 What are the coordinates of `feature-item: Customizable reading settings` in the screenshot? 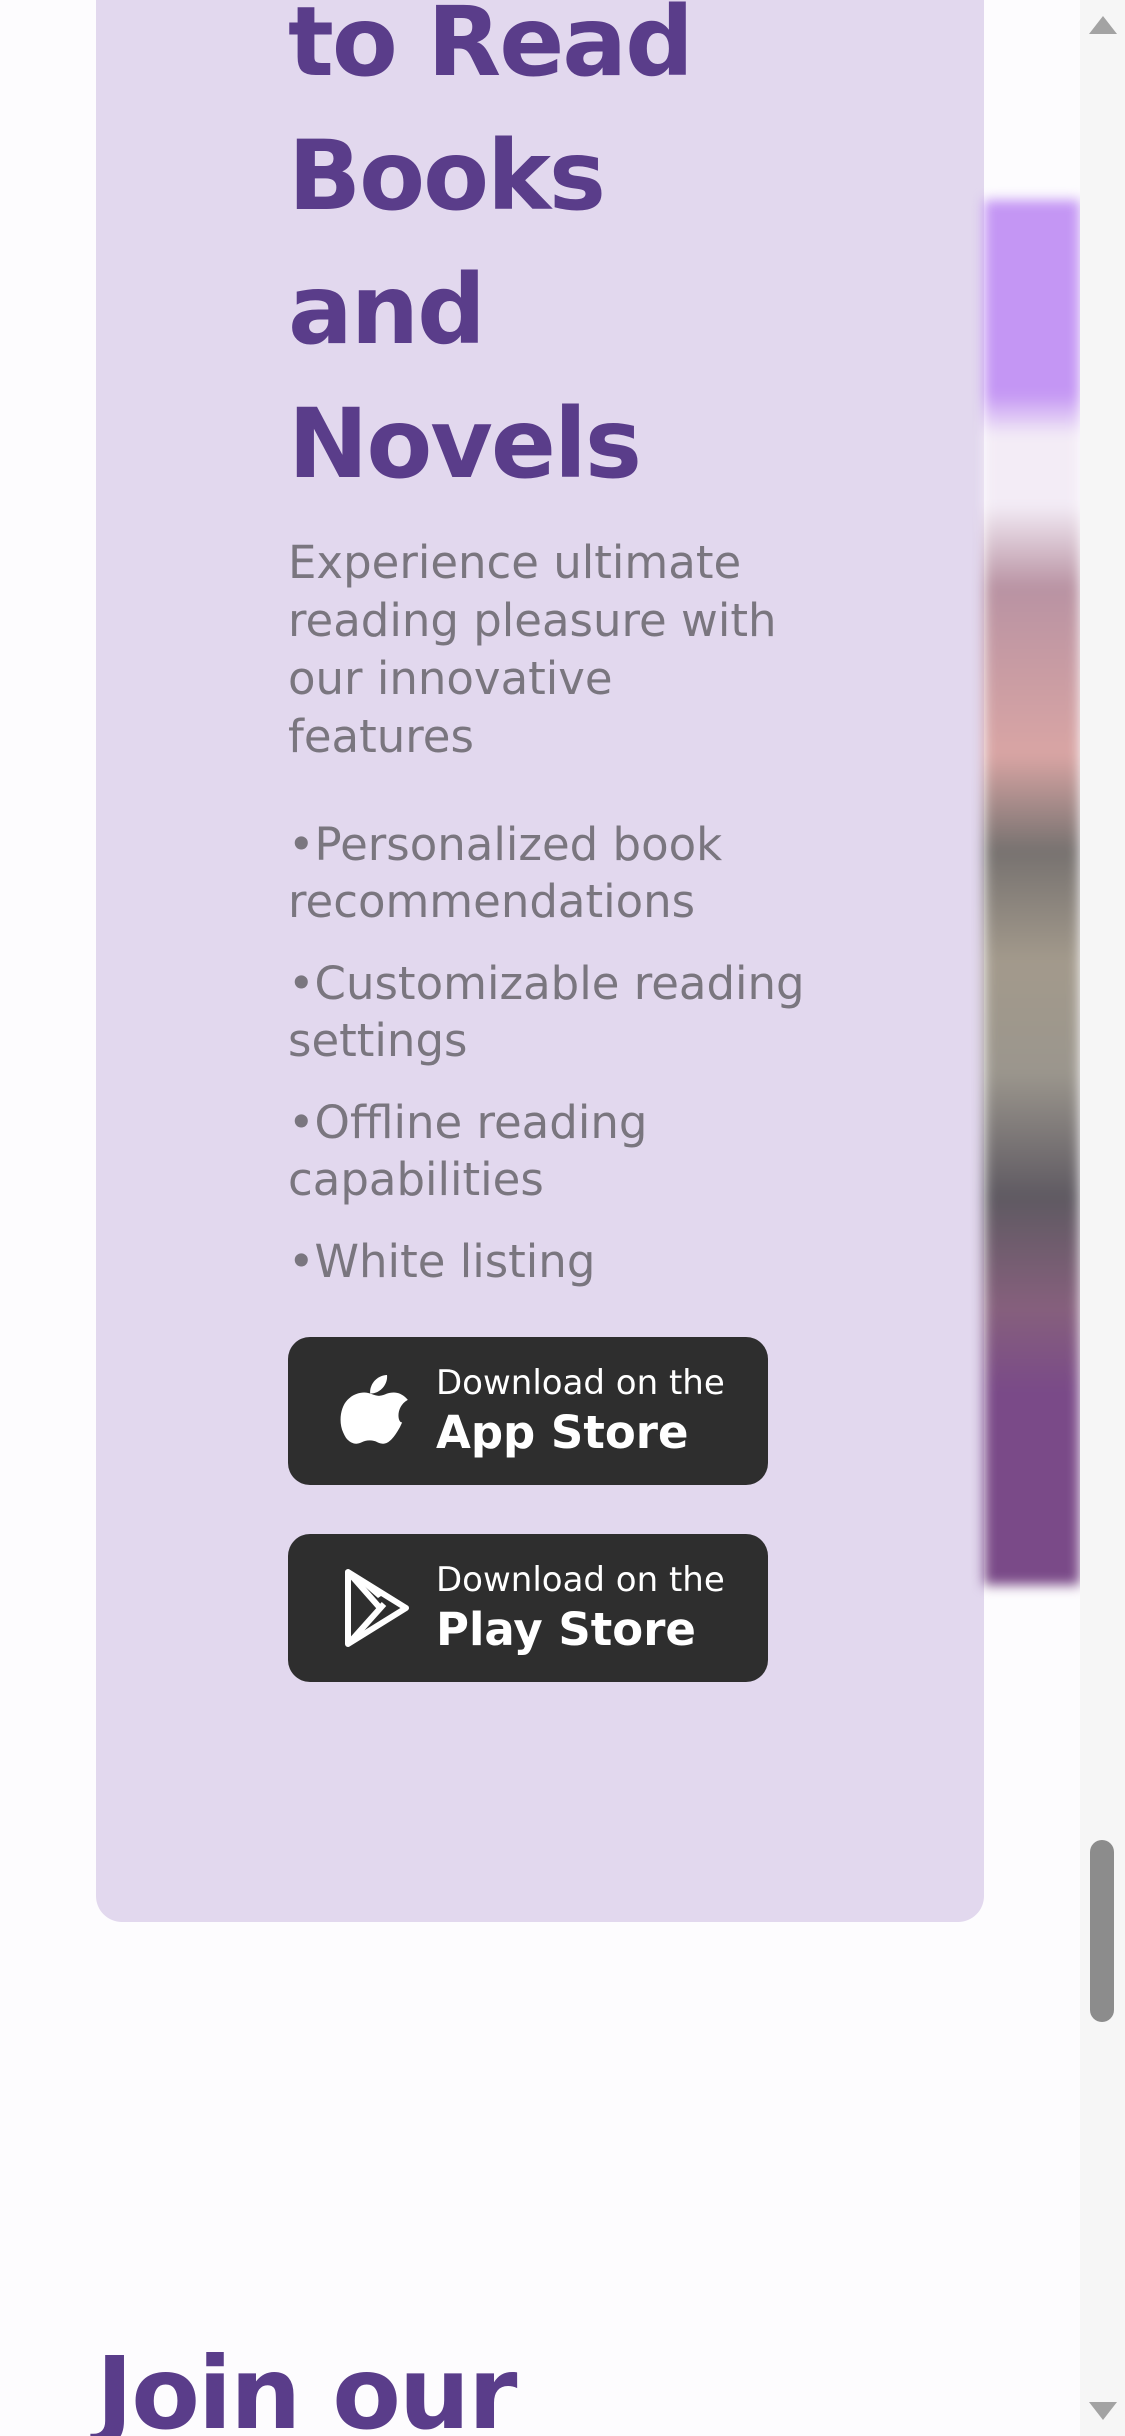 It's located at (548, 1012).